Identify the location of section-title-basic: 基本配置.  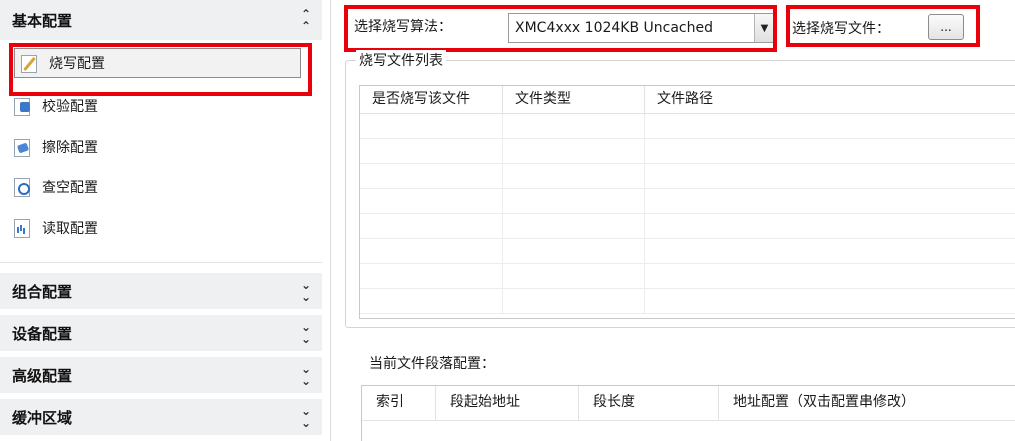
(42, 20).